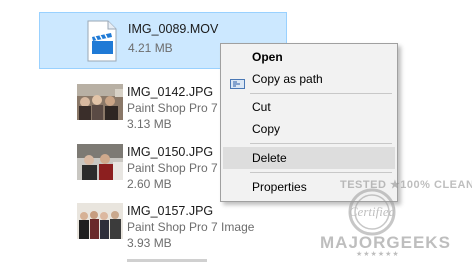  Describe the element at coordinates (187, 258) in the screenshot. I see `file-item-partial` at that location.